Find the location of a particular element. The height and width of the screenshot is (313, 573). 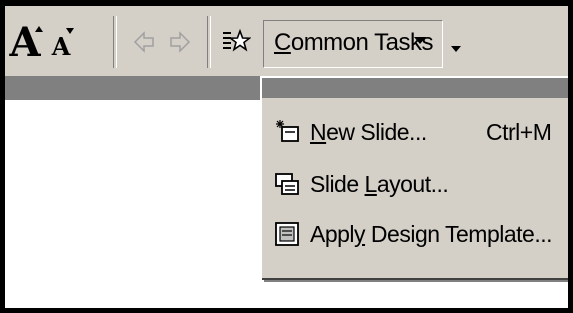

animation-effects-button is located at coordinates (236, 42).